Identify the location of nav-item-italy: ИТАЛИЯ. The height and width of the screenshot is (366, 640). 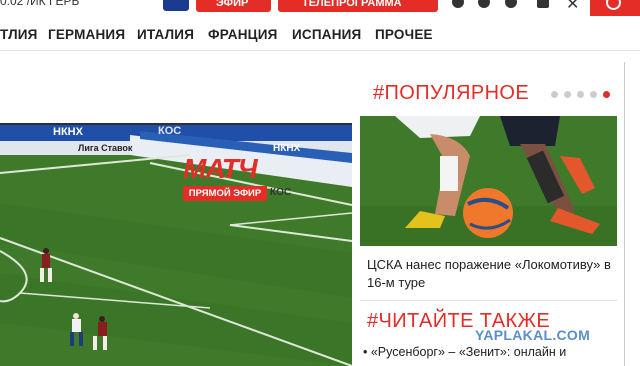
(165, 34).